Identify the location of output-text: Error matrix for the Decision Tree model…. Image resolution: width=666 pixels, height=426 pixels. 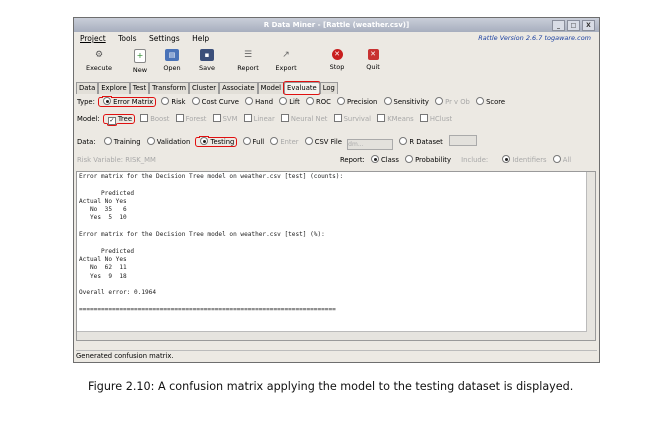
(211, 243).